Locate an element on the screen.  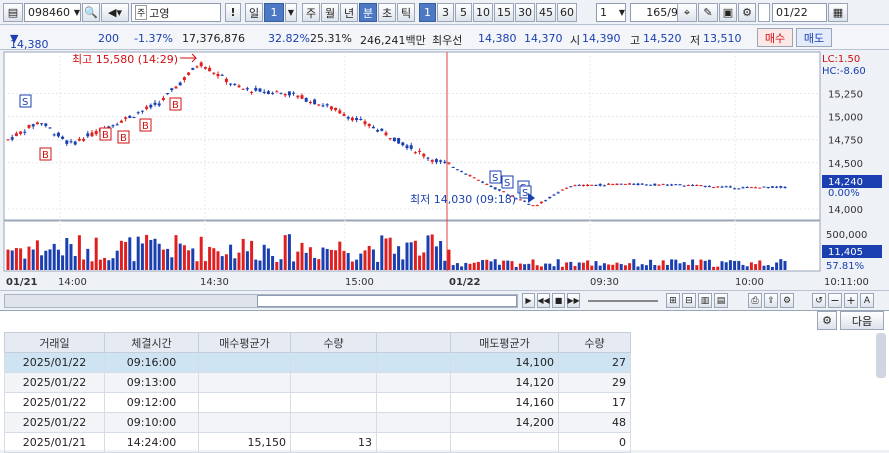
stop-icon: ■ is located at coordinates (558, 300).